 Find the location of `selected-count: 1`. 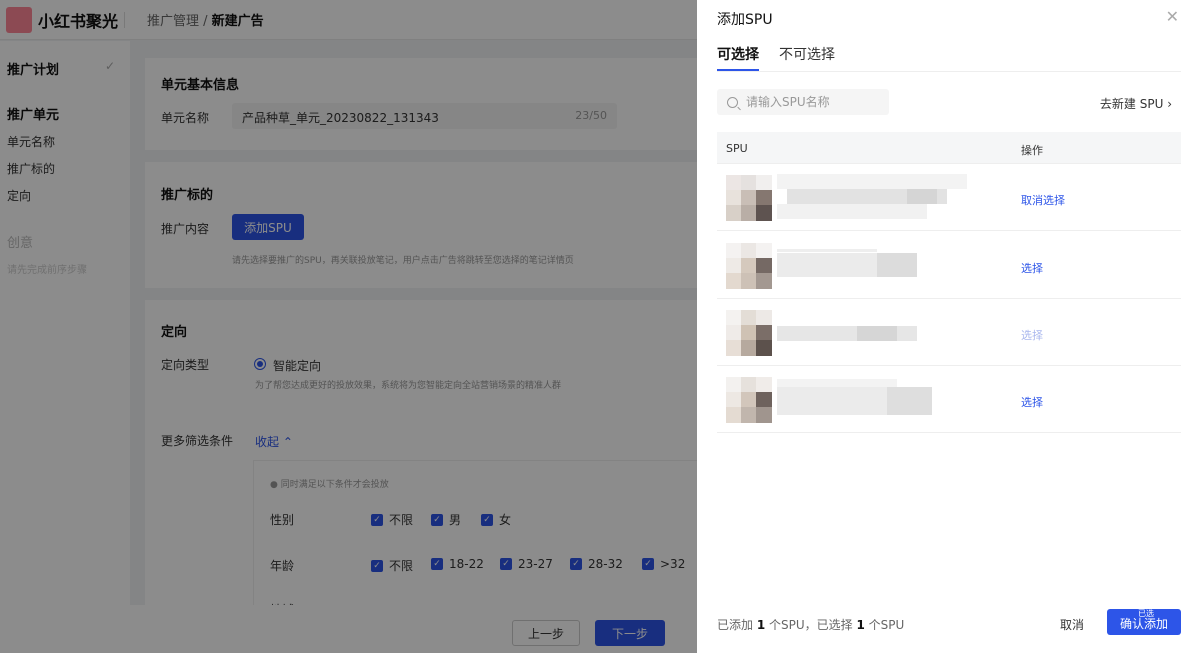

selected-count: 1 is located at coordinates (860, 625).